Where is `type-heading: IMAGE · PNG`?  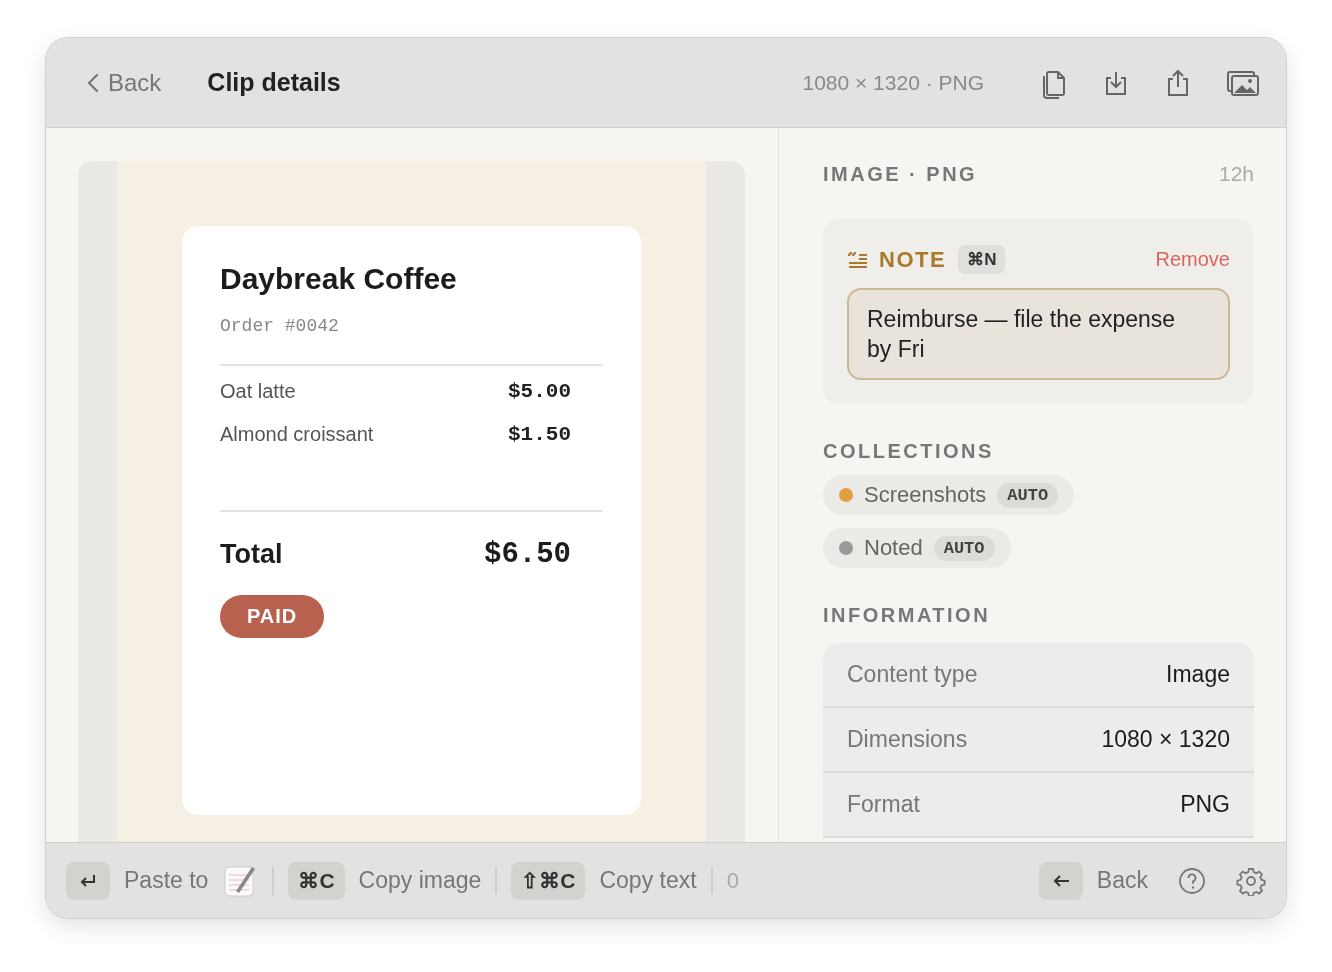
type-heading: IMAGE · PNG is located at coordinates (900, 174).